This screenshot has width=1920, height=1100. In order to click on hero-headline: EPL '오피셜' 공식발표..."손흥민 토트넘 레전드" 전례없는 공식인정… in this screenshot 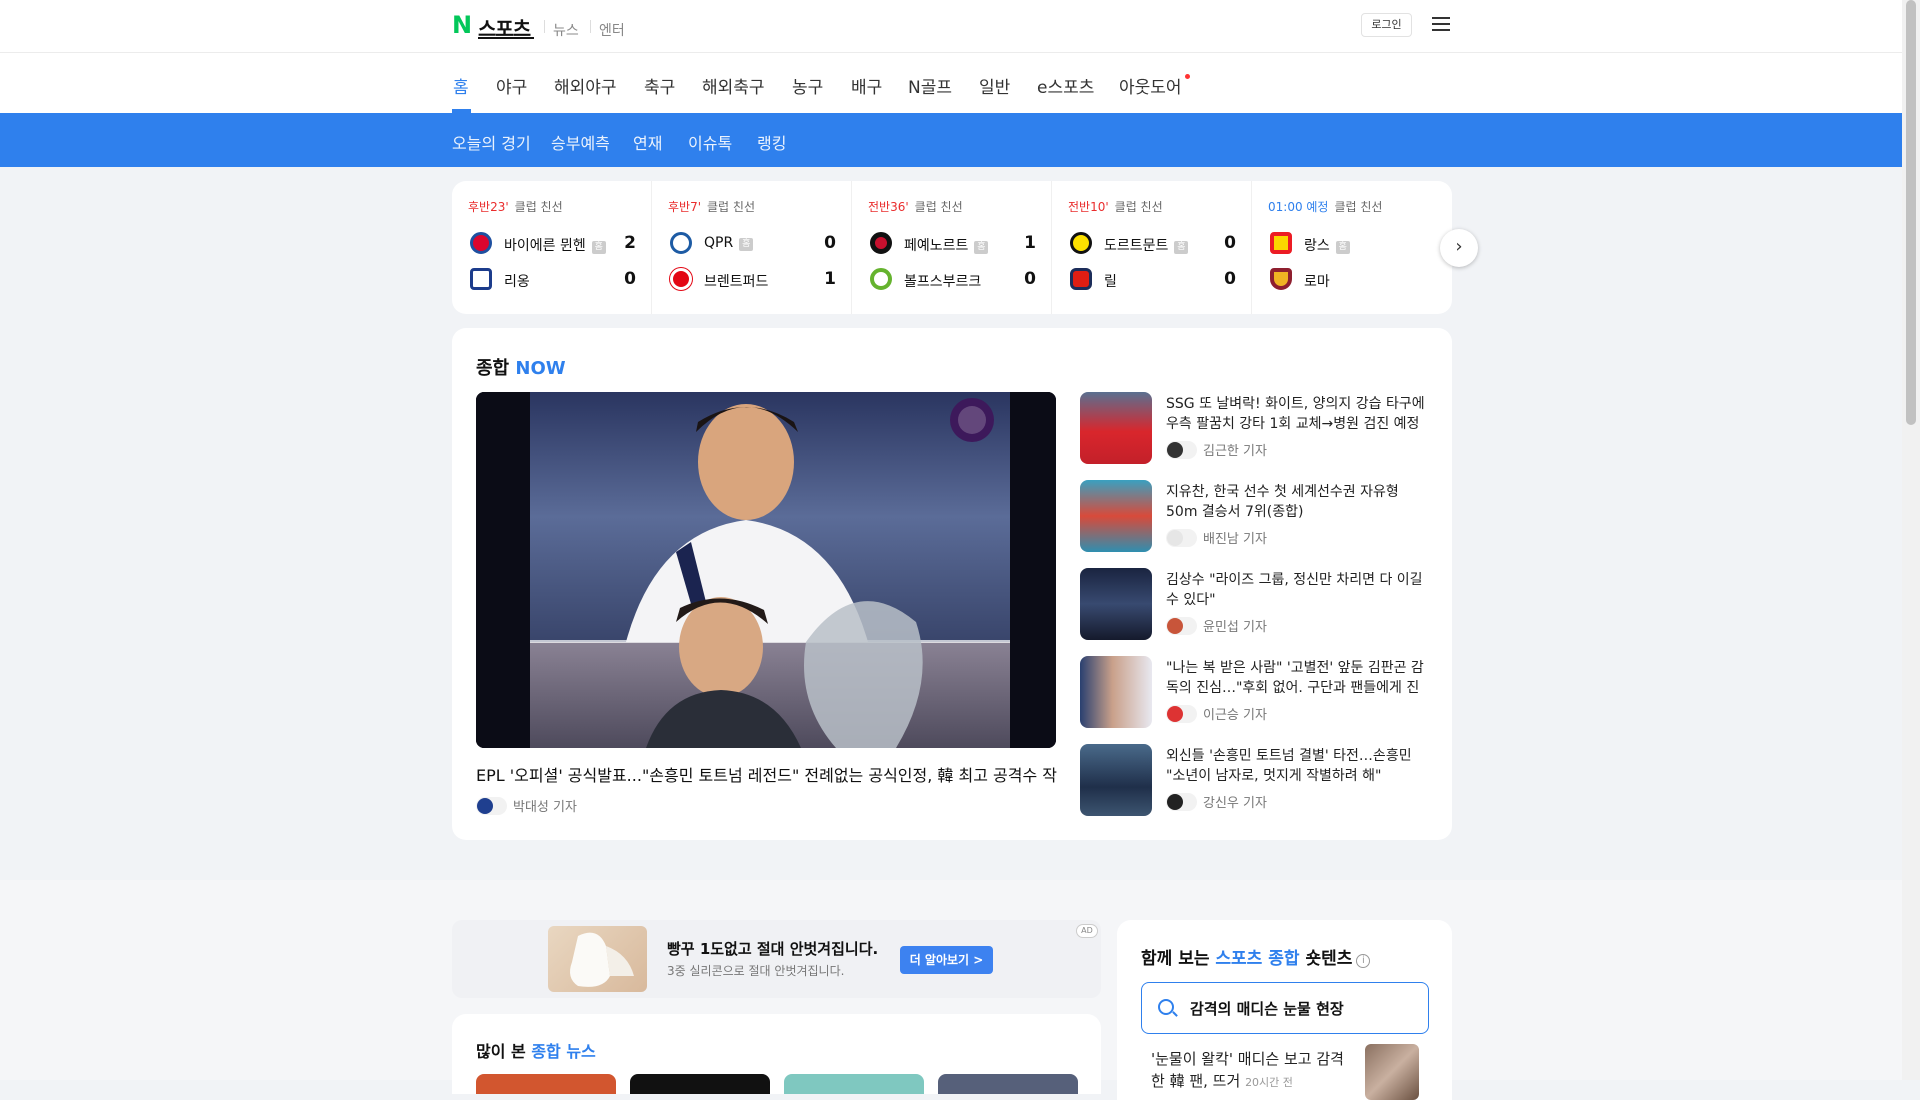, I will do `click(767, 774)`.